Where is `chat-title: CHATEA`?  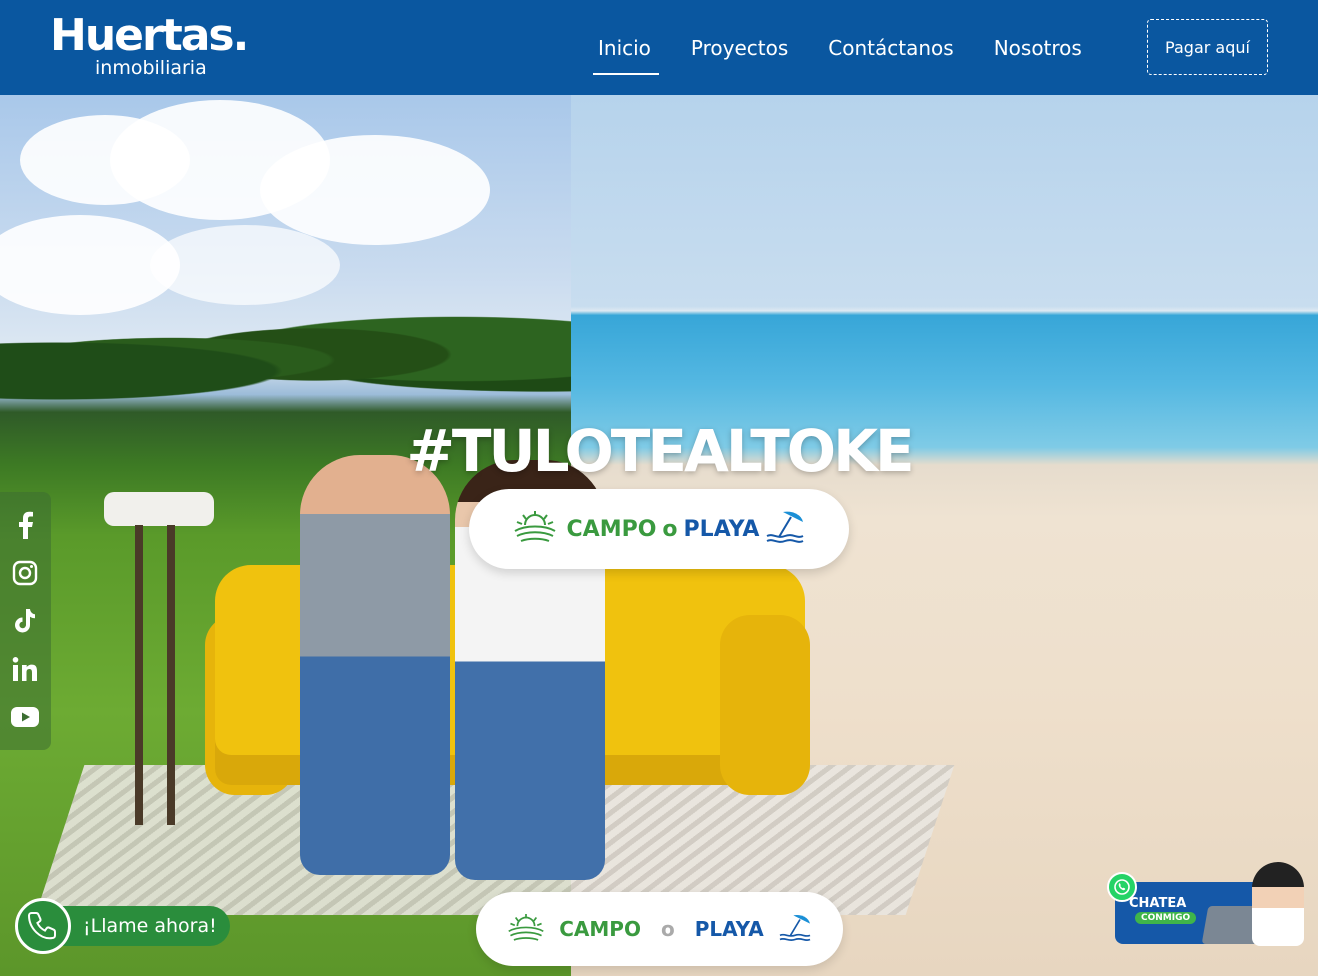
chat-title: CHATEA is located at coordinates (1158, 903).